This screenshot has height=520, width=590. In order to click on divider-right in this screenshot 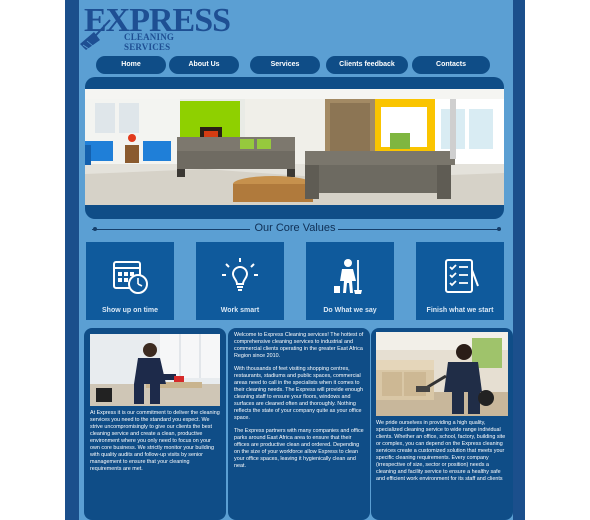, I will do `click(419, 229)`.